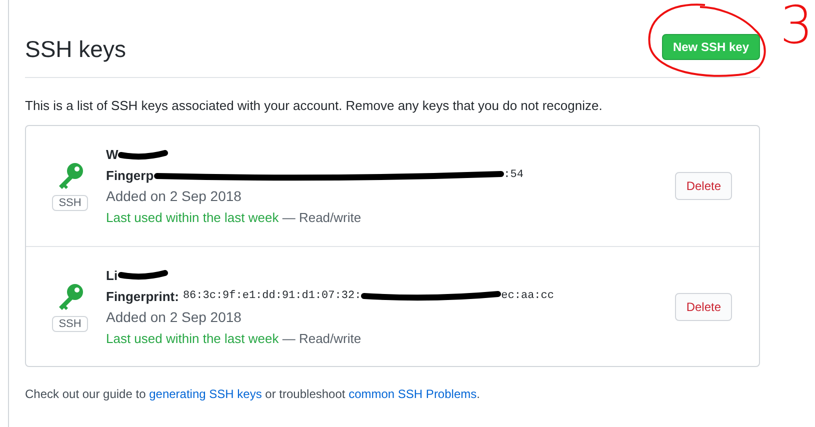 The width and height of the screenshot is (815, 427). I want to click on description-text: This is a list of SSH keys associated with your account. Remove any keys that you do not recognize., so click(314, 105).